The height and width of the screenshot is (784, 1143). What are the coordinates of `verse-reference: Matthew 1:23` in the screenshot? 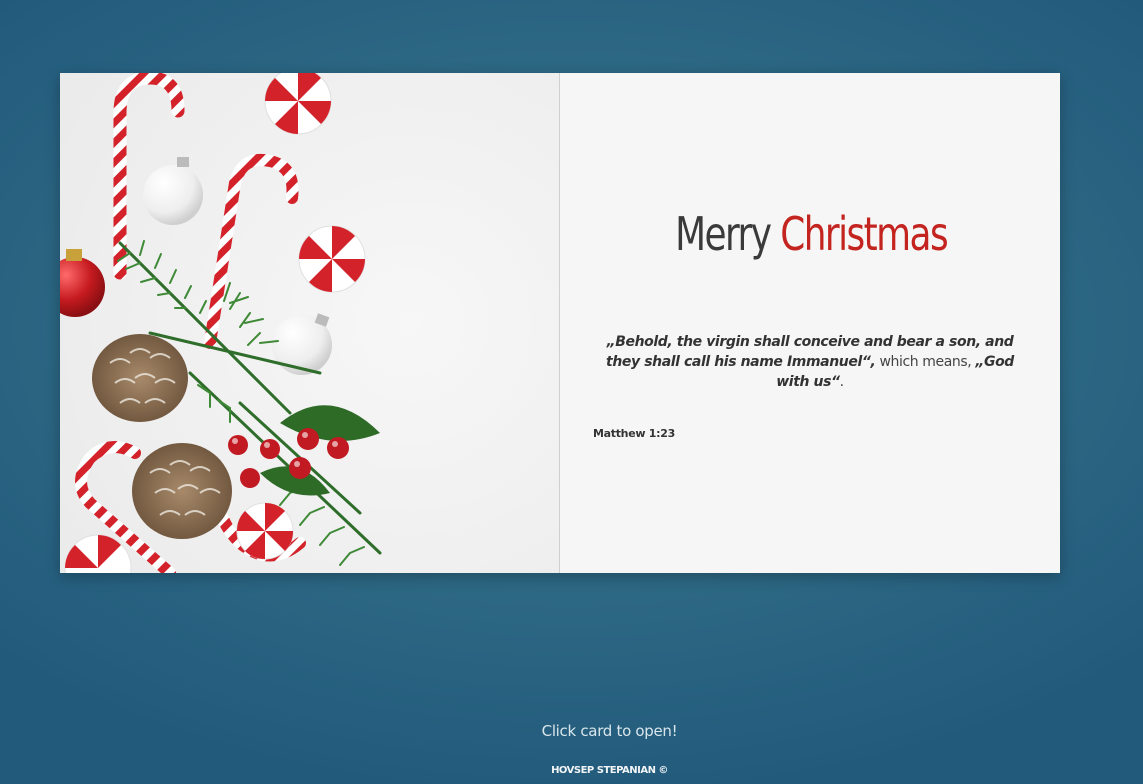 It's located at (634, 433).